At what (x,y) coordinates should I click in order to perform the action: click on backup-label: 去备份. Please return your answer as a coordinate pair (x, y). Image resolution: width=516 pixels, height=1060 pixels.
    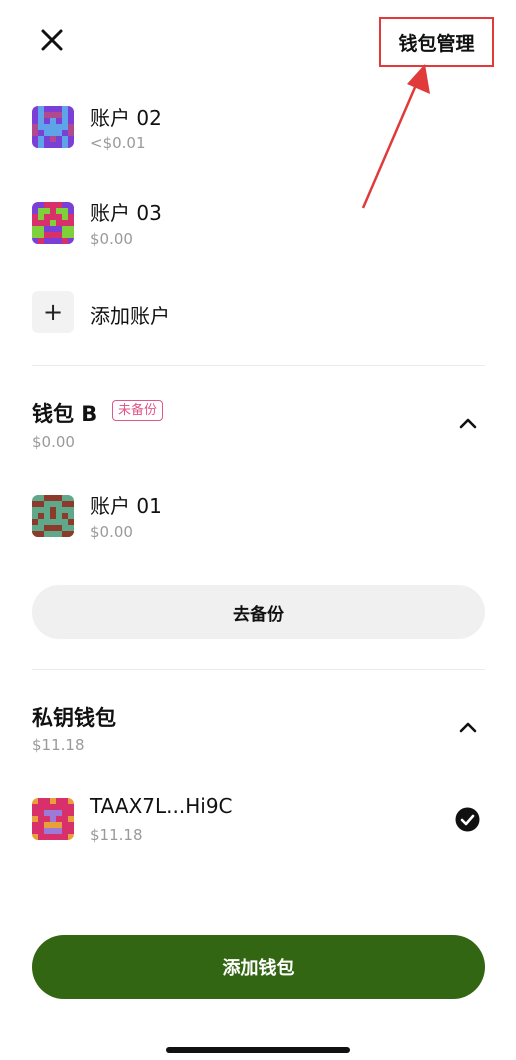
    Looking at the image, I should click on (258, 614).